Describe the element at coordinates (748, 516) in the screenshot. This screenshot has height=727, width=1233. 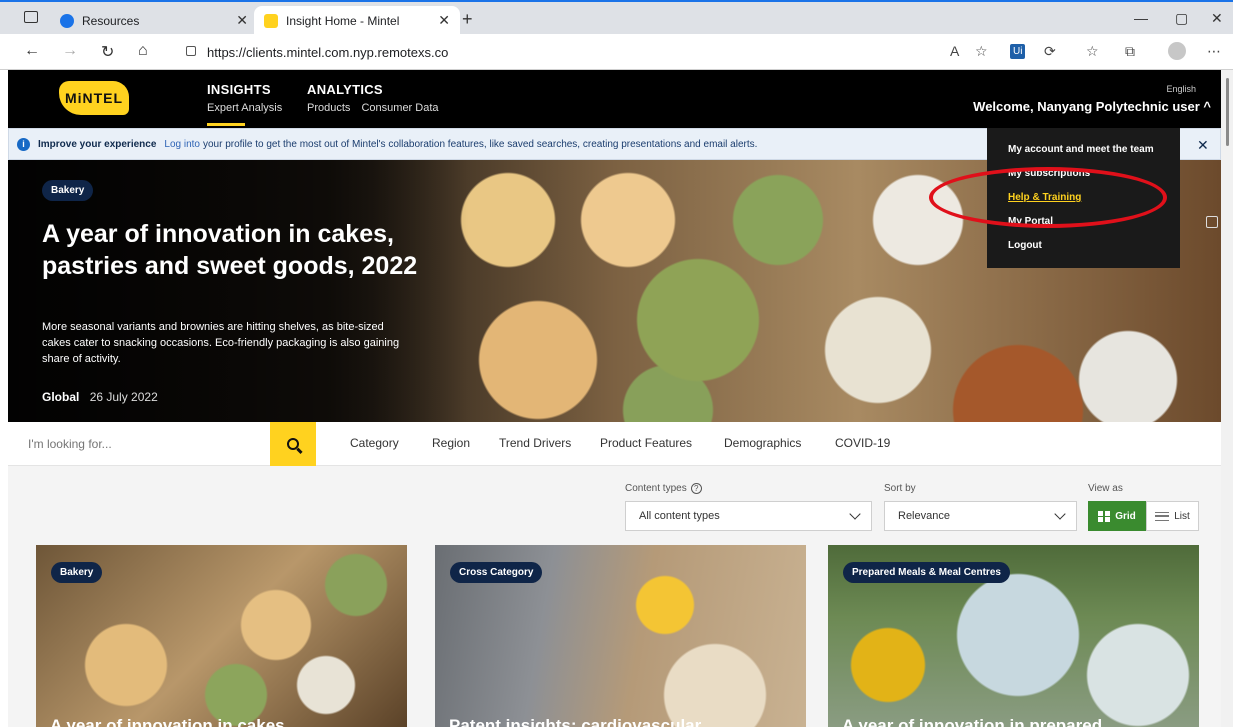
I see `content-types-select: All content types` at that location.